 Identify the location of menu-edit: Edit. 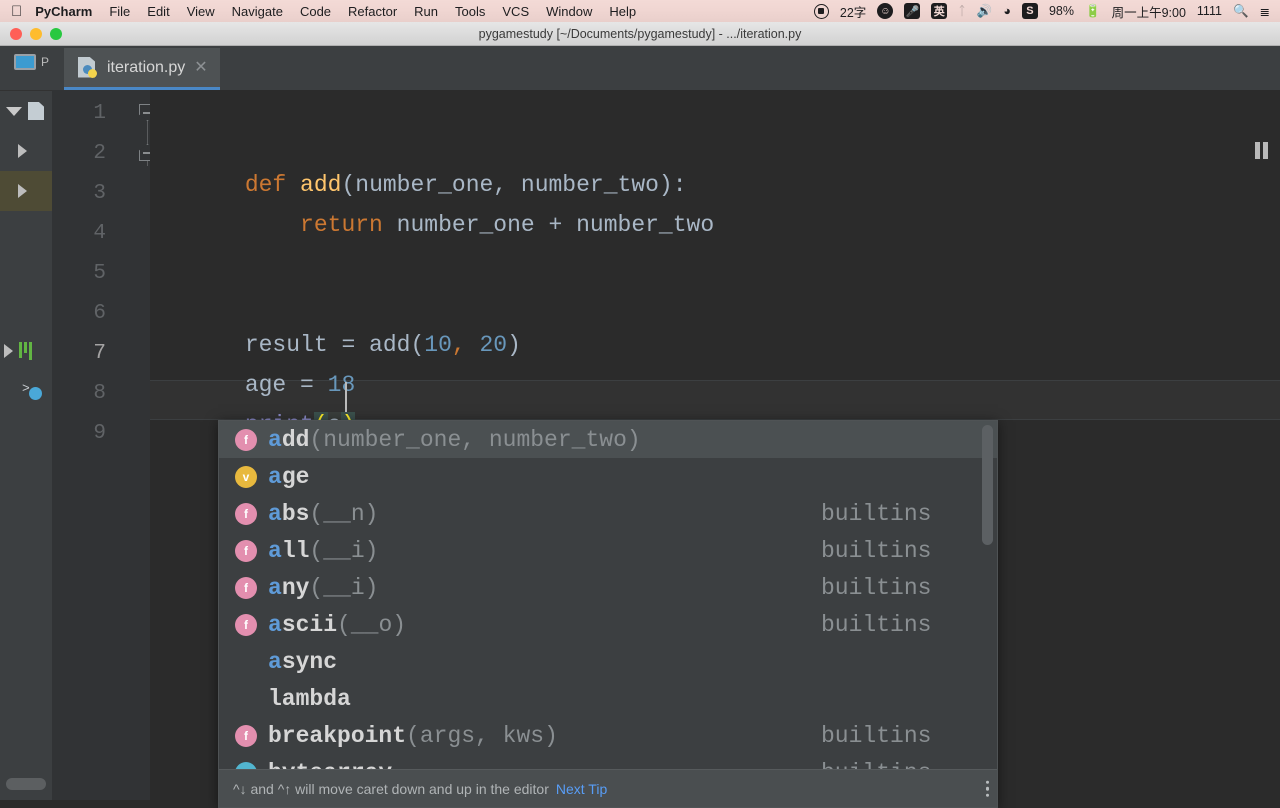
(158, 11).